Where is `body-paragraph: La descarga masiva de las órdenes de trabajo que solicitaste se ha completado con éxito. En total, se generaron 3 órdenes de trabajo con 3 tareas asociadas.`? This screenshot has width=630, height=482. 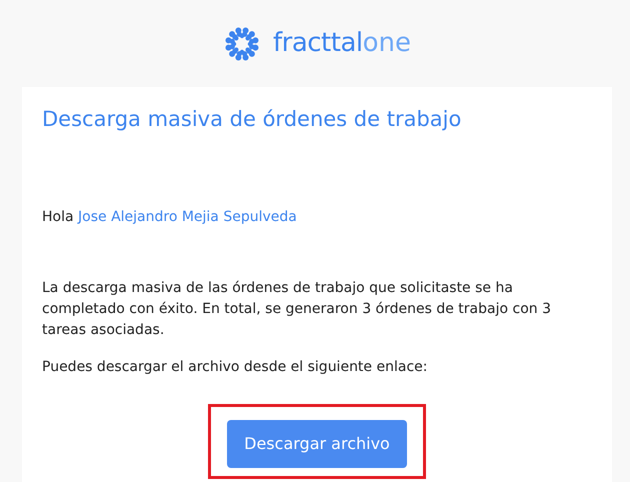 body-paragraph: La descarga masiva de las órdenes de trabajo que solicitaste se ha completado con éxito. En total, se generaron 3 órdenes de trabajo con 3 tareas asociadas. is located at coordinates (297, 309).